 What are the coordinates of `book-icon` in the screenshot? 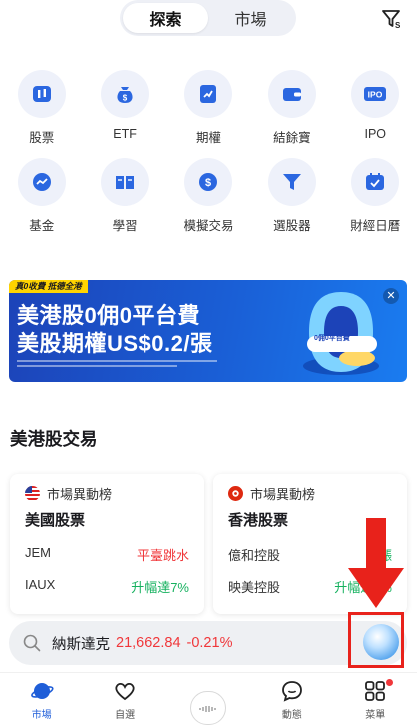 It's located at (125, 182).